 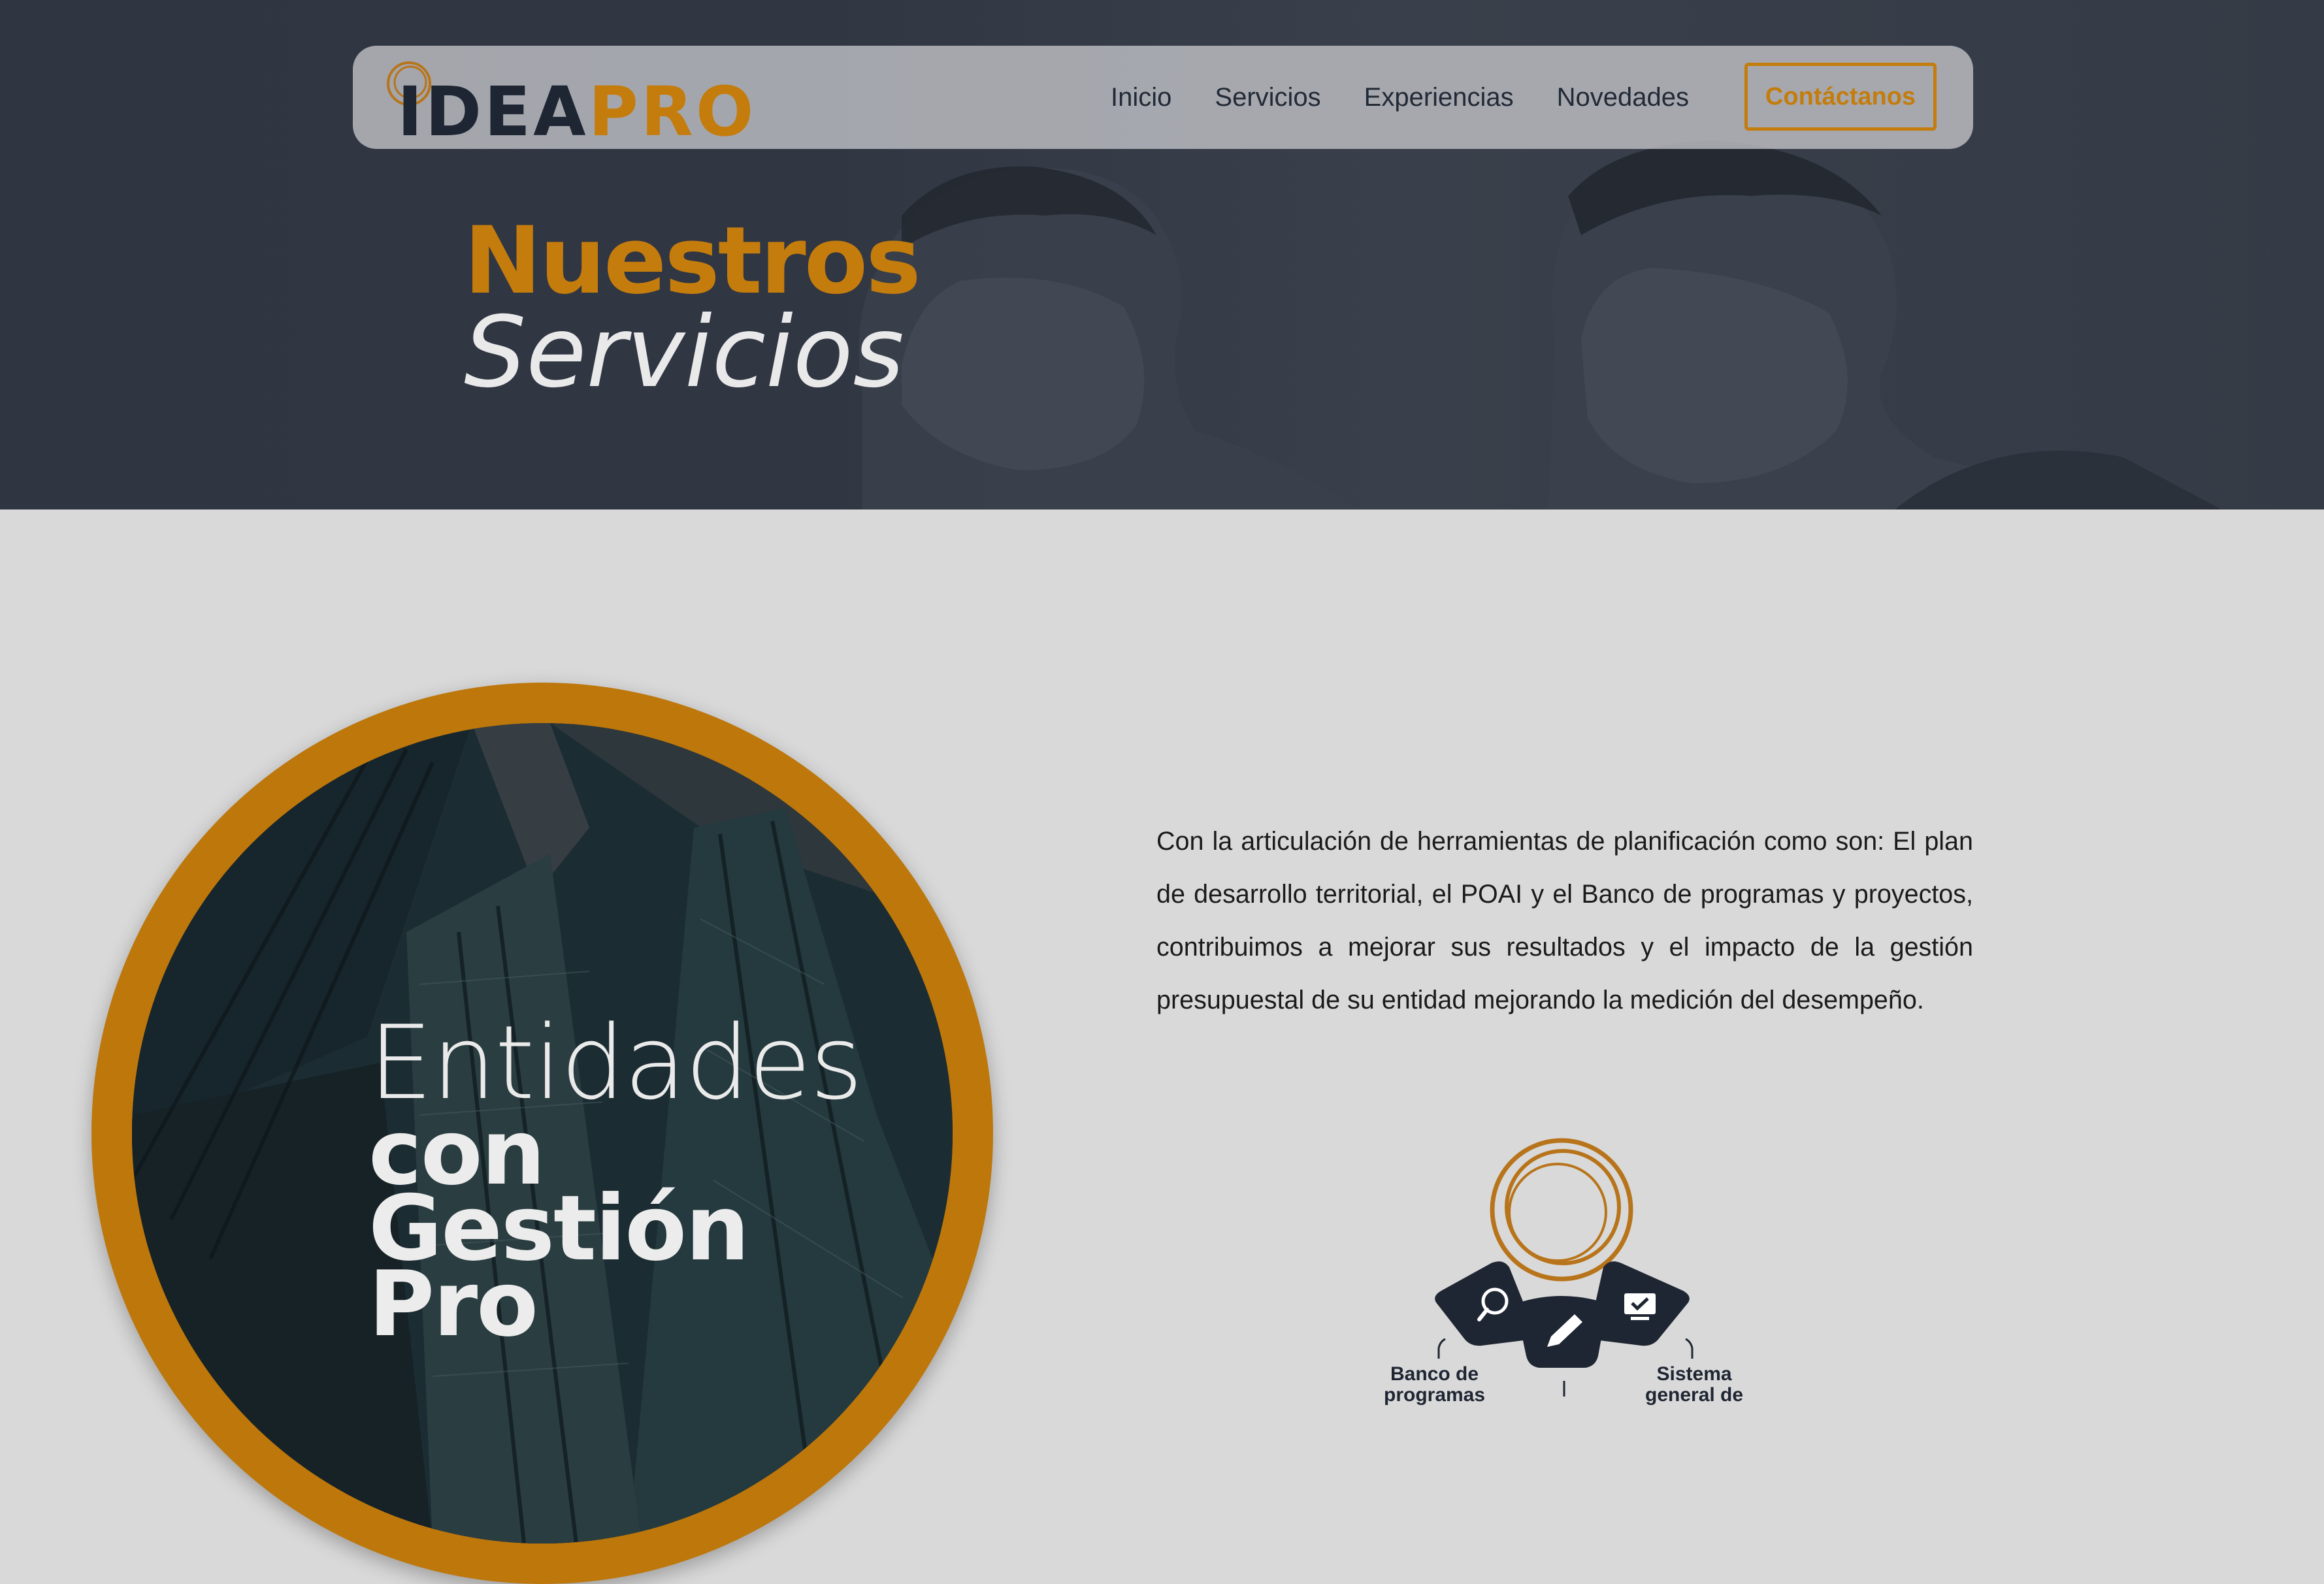 What do you see at coordinates (1840, 97) in the screenshot?
I see `contact-button: Contáctanos` at bounding box center [1840, 97].